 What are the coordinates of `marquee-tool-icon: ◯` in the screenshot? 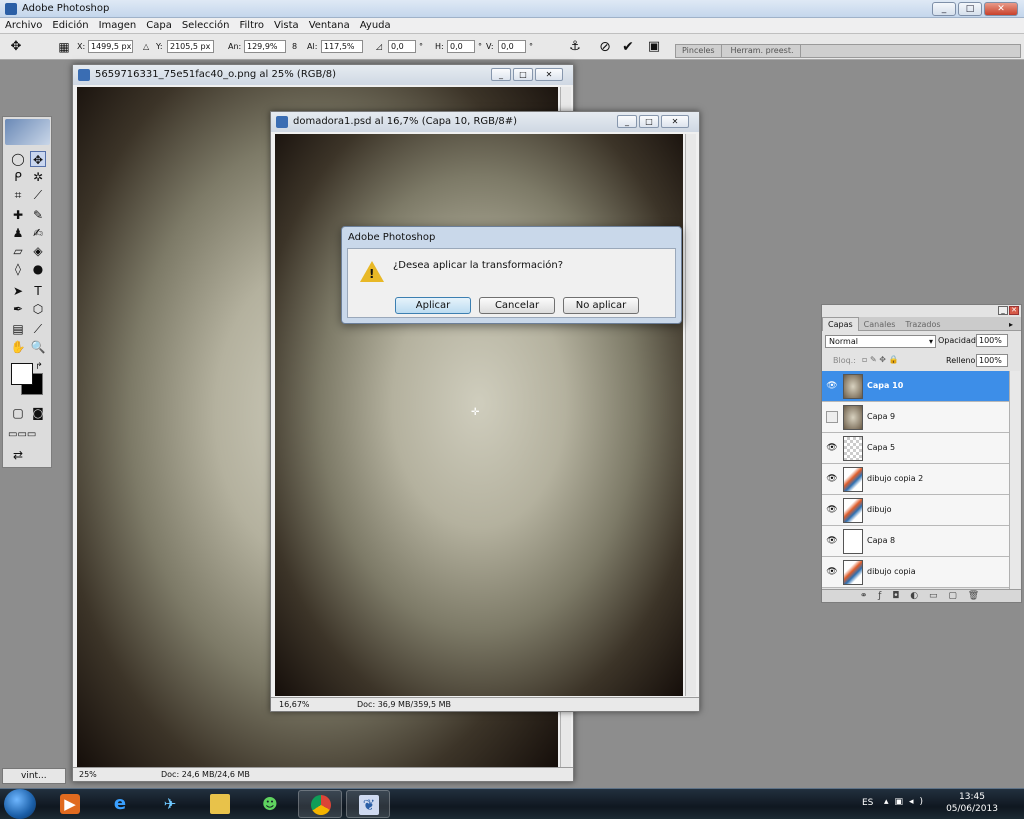 It's located at (18, 159).